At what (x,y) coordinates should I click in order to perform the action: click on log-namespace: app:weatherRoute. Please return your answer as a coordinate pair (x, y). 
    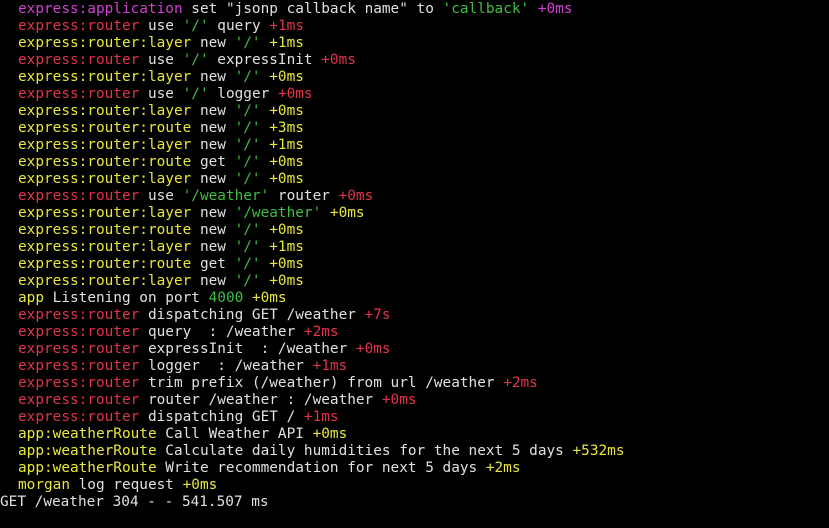
    Looking at the image, I should click on (87, 434).